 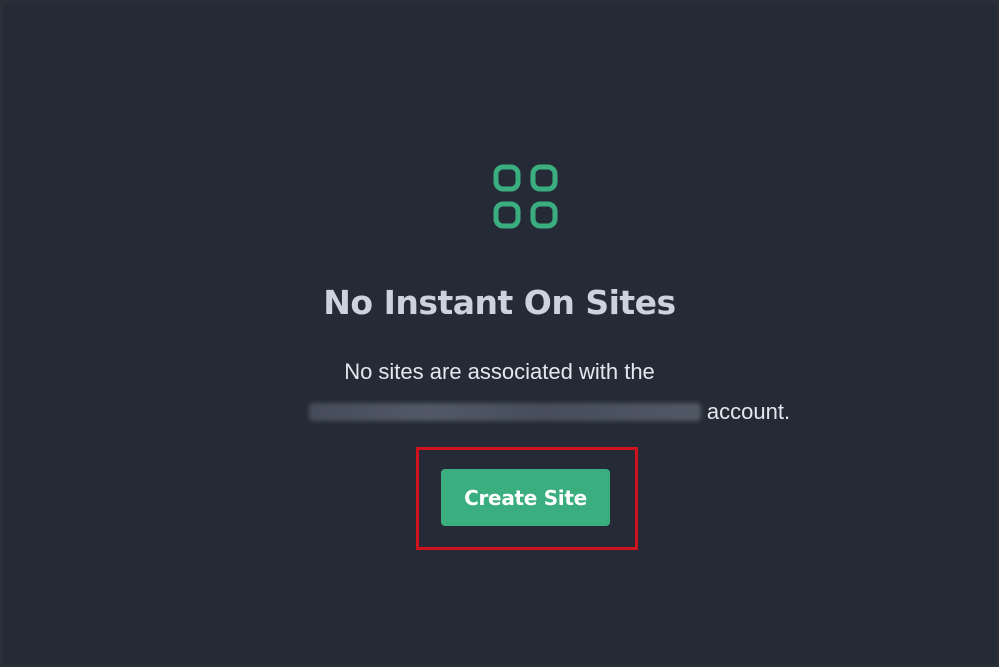 What do you see at coordinates (499, 302) in the screenshot?
I see `empty-state-title: No Instant On Sites` at bounding box center [499, 302].